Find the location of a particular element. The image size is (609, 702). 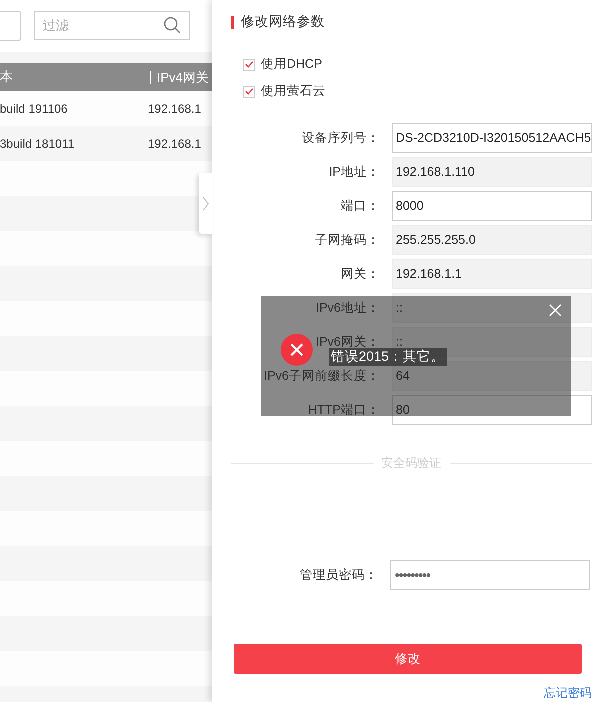

field-label: 网关： is located at coordinates (360, 274).